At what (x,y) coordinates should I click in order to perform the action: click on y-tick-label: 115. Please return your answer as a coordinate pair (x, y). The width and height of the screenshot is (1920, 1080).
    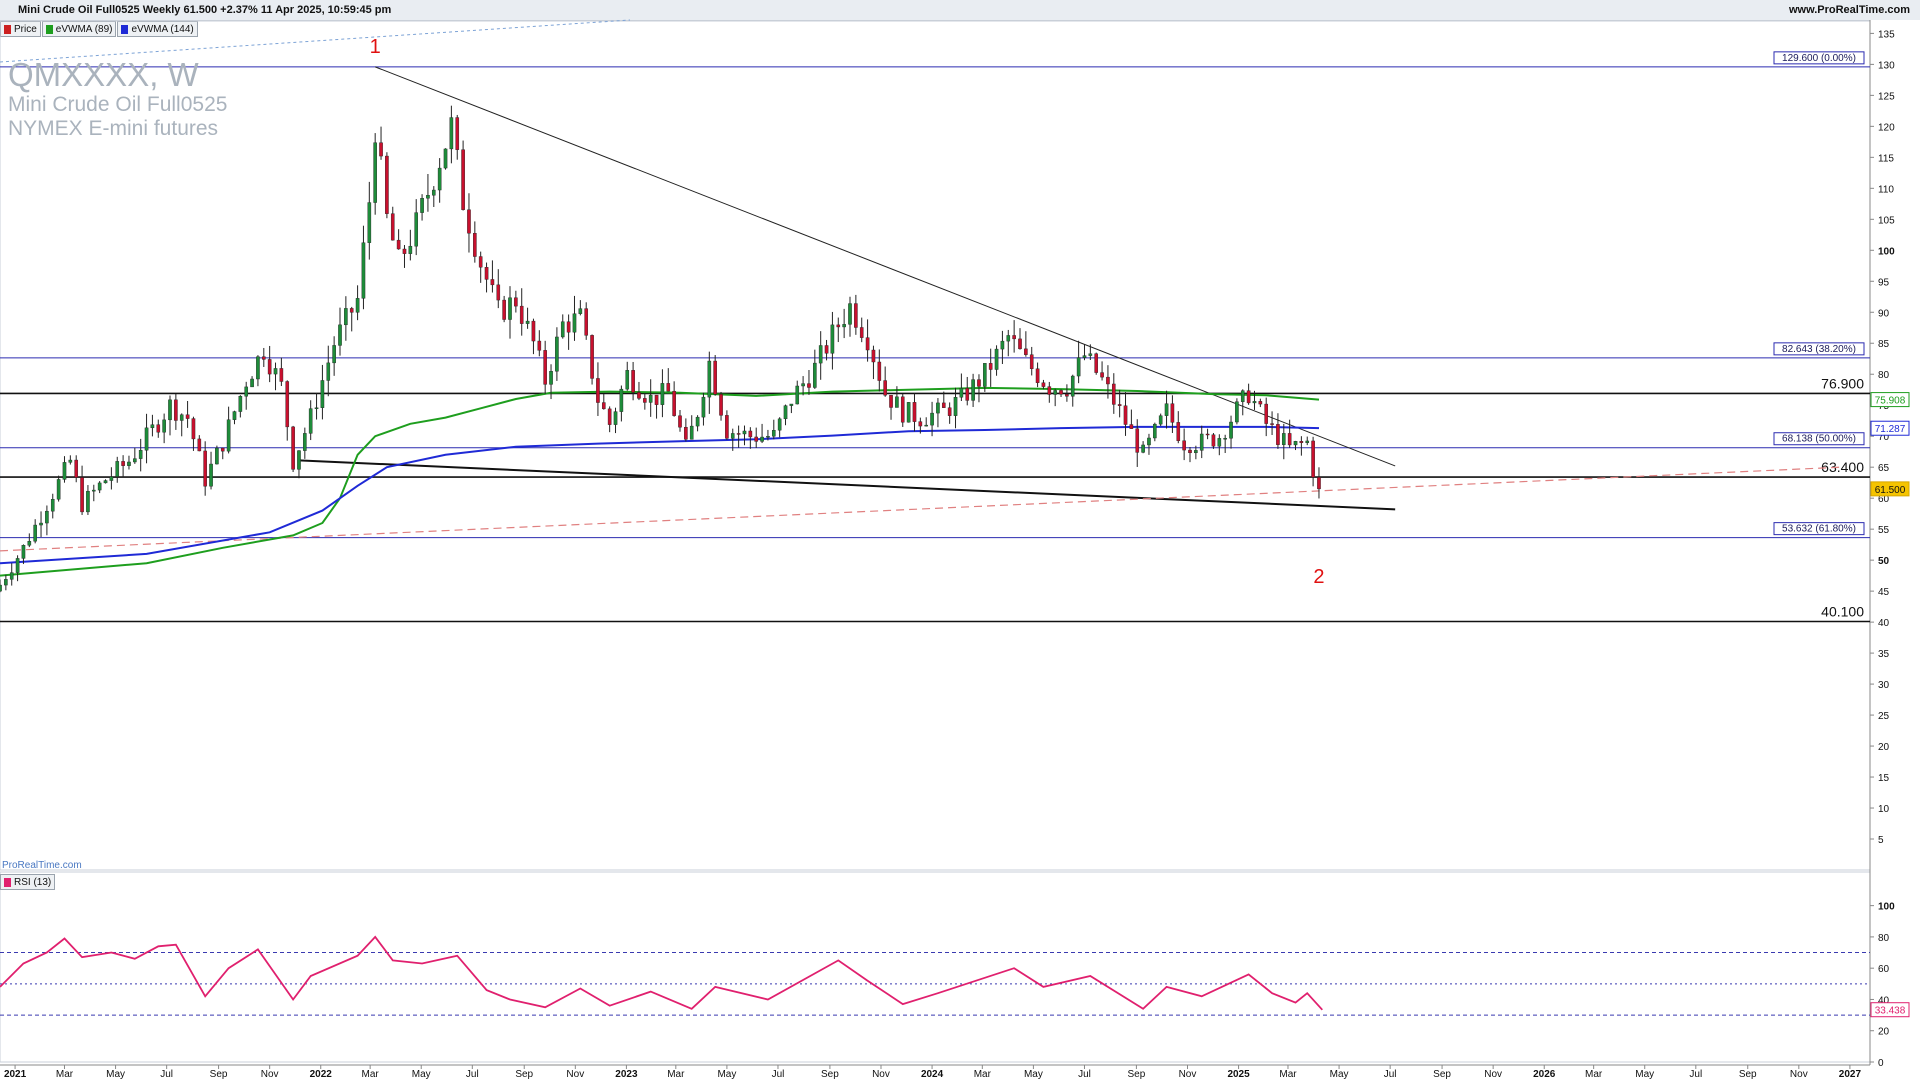
    Looking at the image, I should click on (1886, 158).